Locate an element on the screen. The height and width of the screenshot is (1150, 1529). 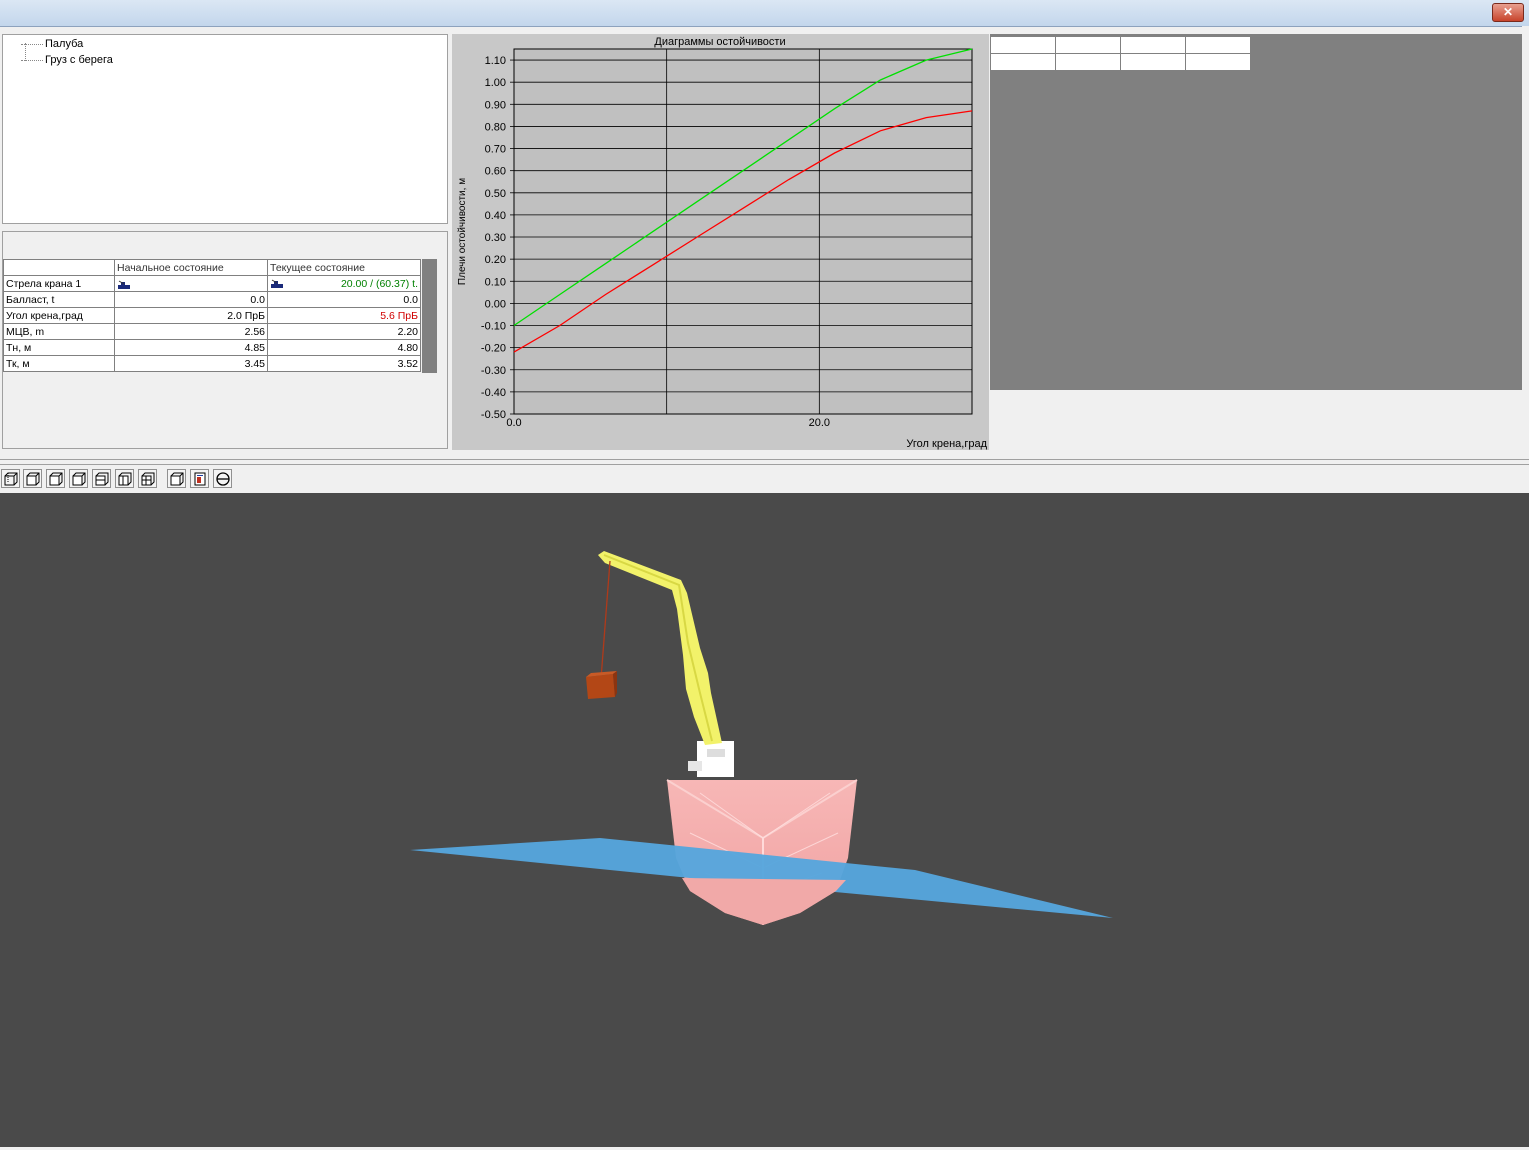
table-scroll-area is located at coordinates (429, 316).